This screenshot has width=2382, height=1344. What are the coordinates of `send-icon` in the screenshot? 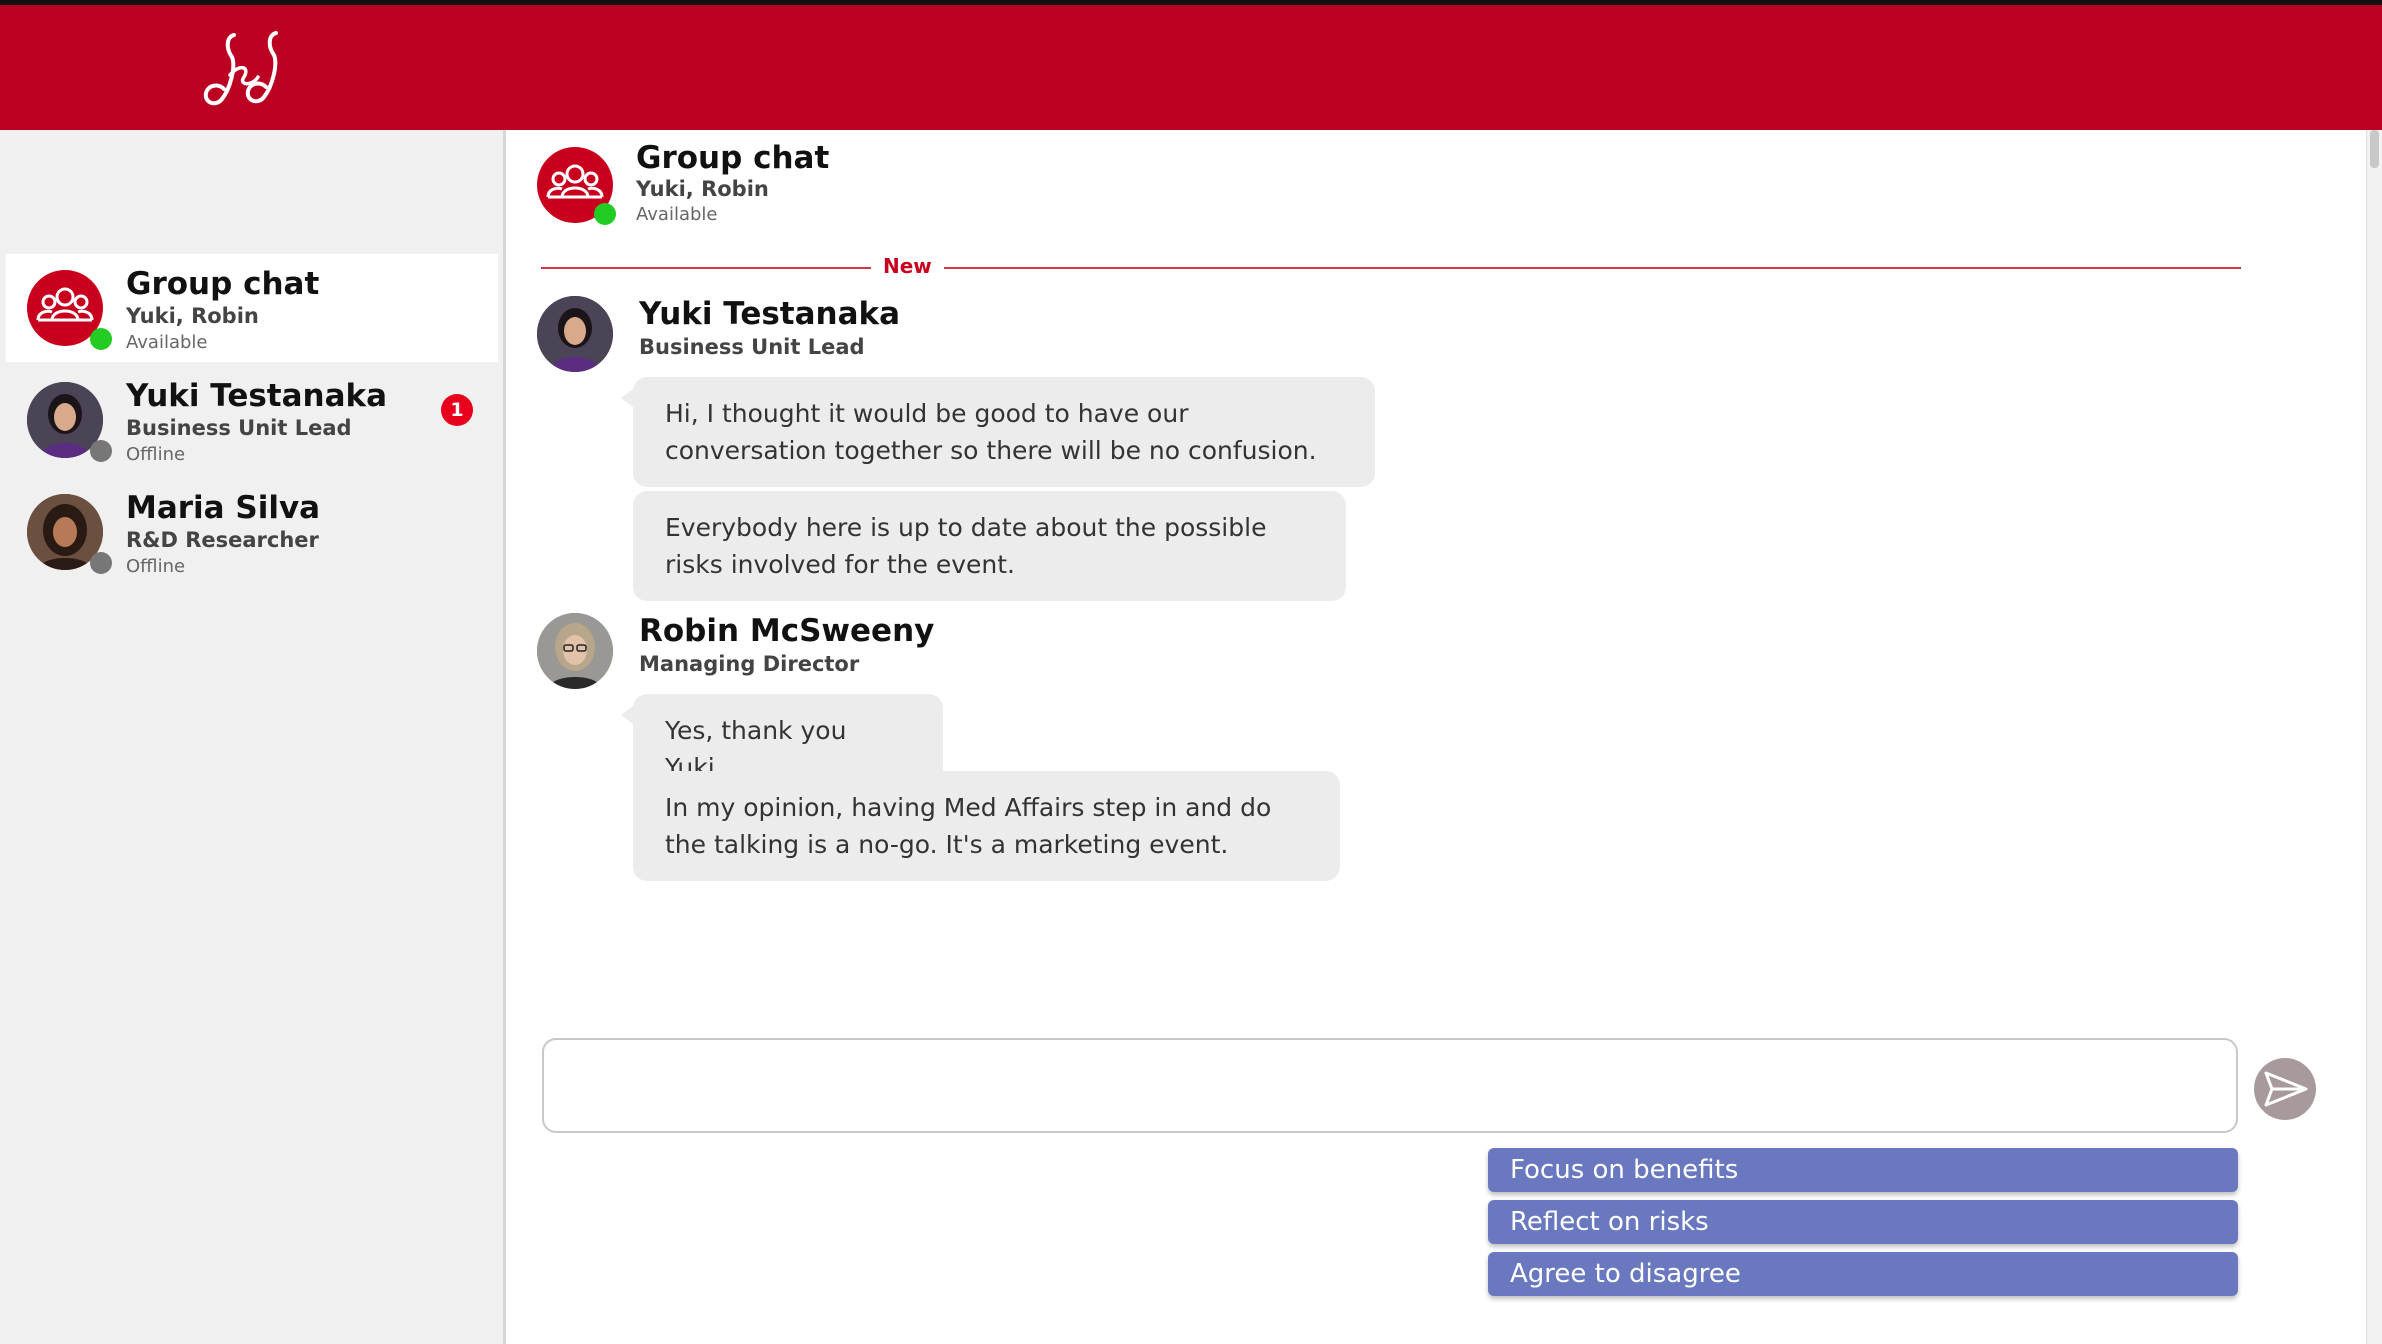 It's located at (2286, 1089).